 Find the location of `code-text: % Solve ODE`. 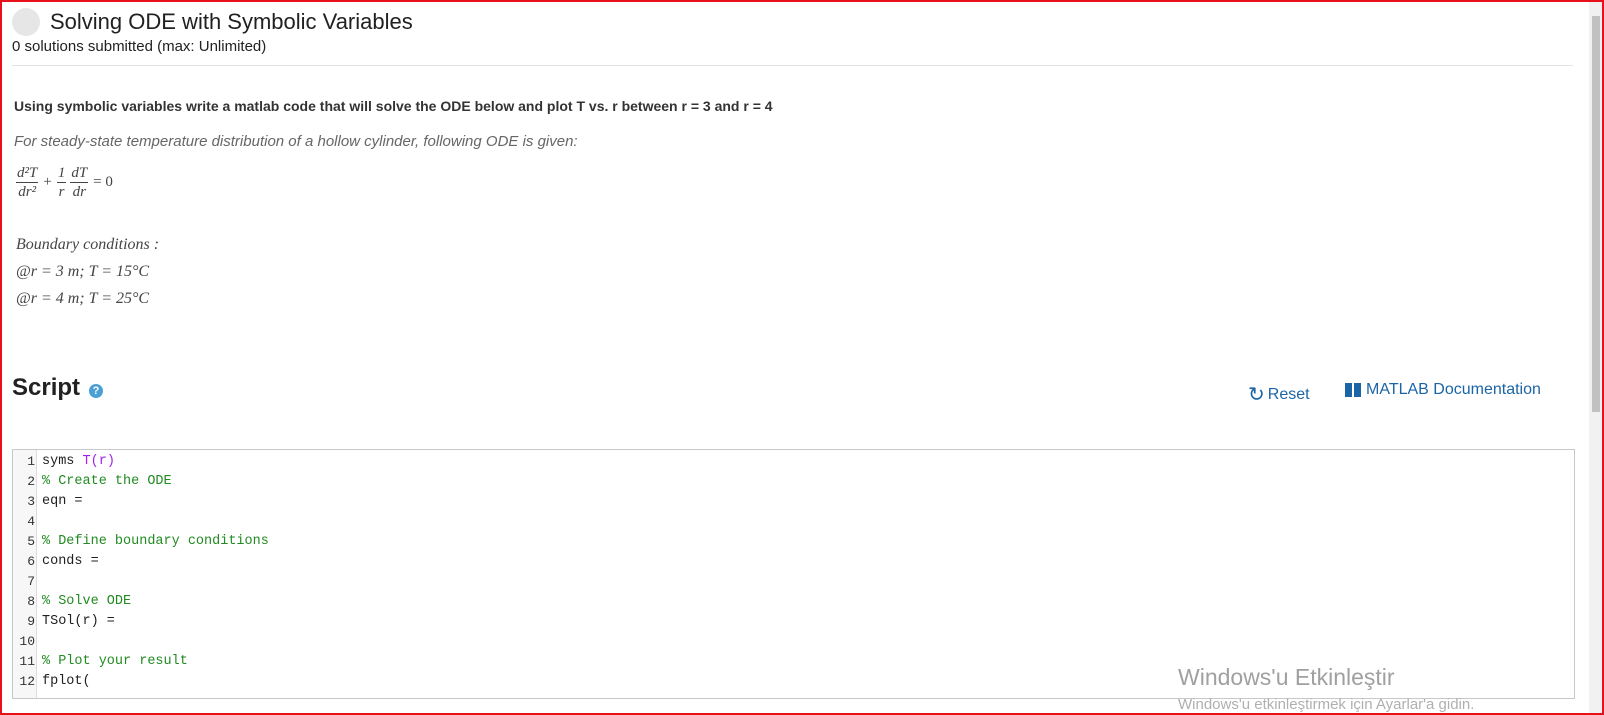

code-text: % Solve ODE is located at coordinates (86, 602).